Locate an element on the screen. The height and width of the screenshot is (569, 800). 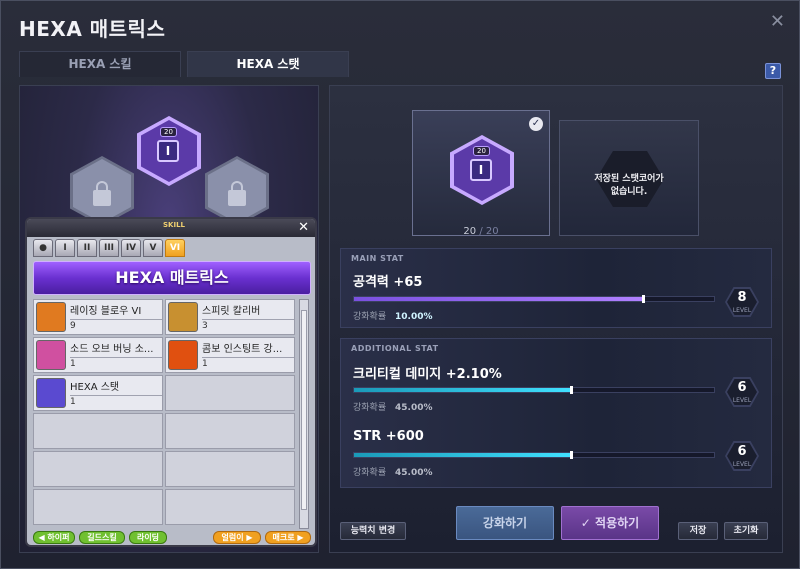
list-item: 스피릿 칼리버 3 is located at coordinates (230, 317).